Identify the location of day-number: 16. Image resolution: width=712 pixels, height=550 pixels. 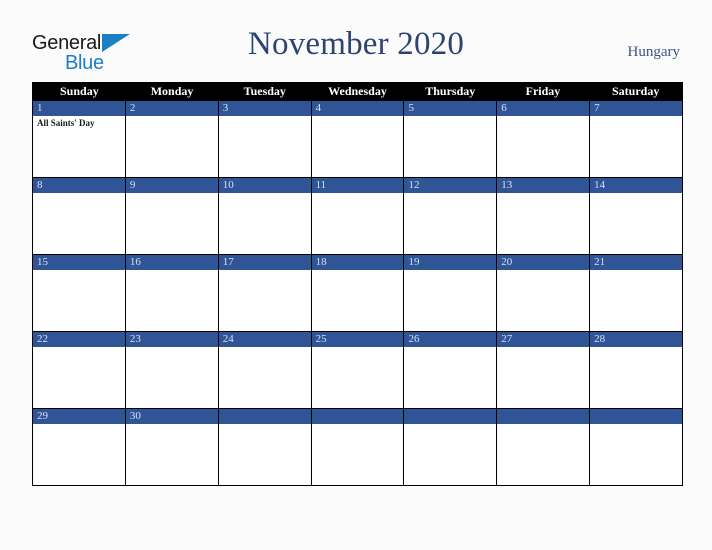
(171, 262).